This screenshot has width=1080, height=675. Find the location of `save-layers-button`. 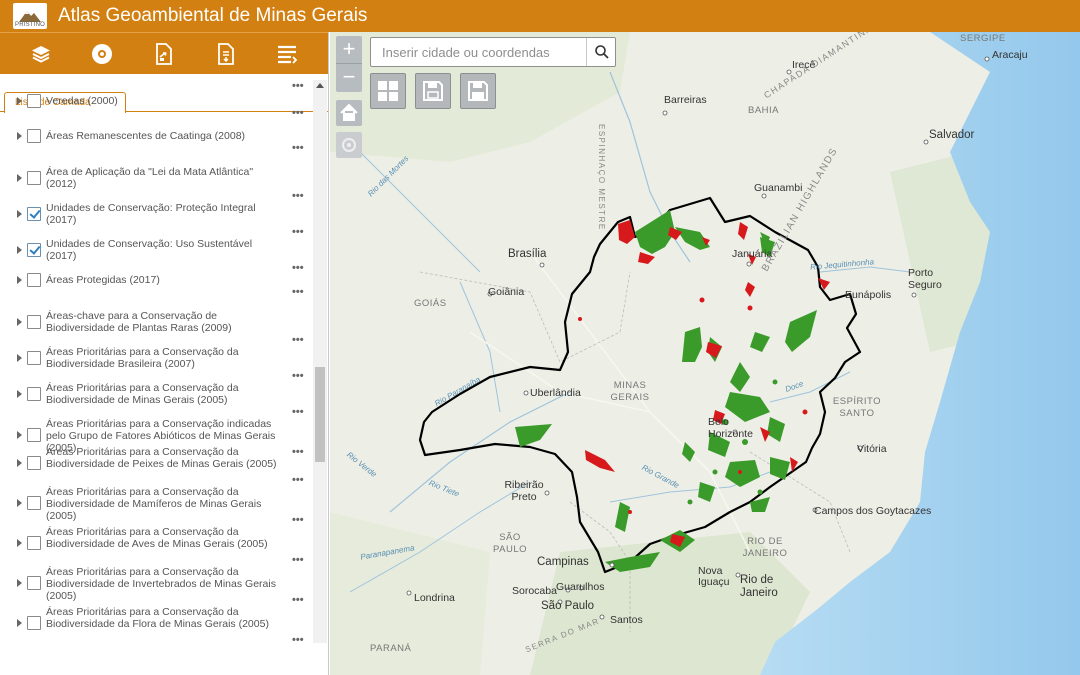

save-layers-button is located at coordinates (478, 91).